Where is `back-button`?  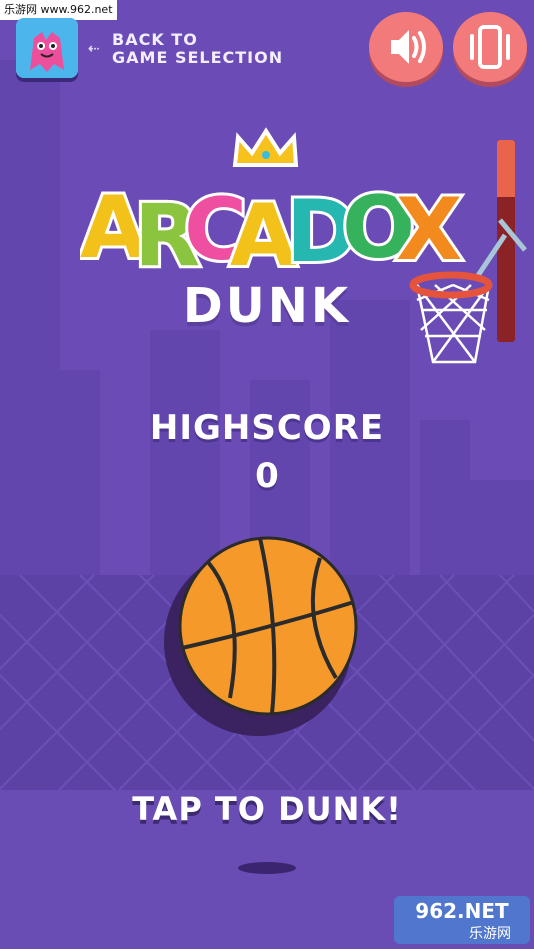 back-button is located at coordinates (47, 48).